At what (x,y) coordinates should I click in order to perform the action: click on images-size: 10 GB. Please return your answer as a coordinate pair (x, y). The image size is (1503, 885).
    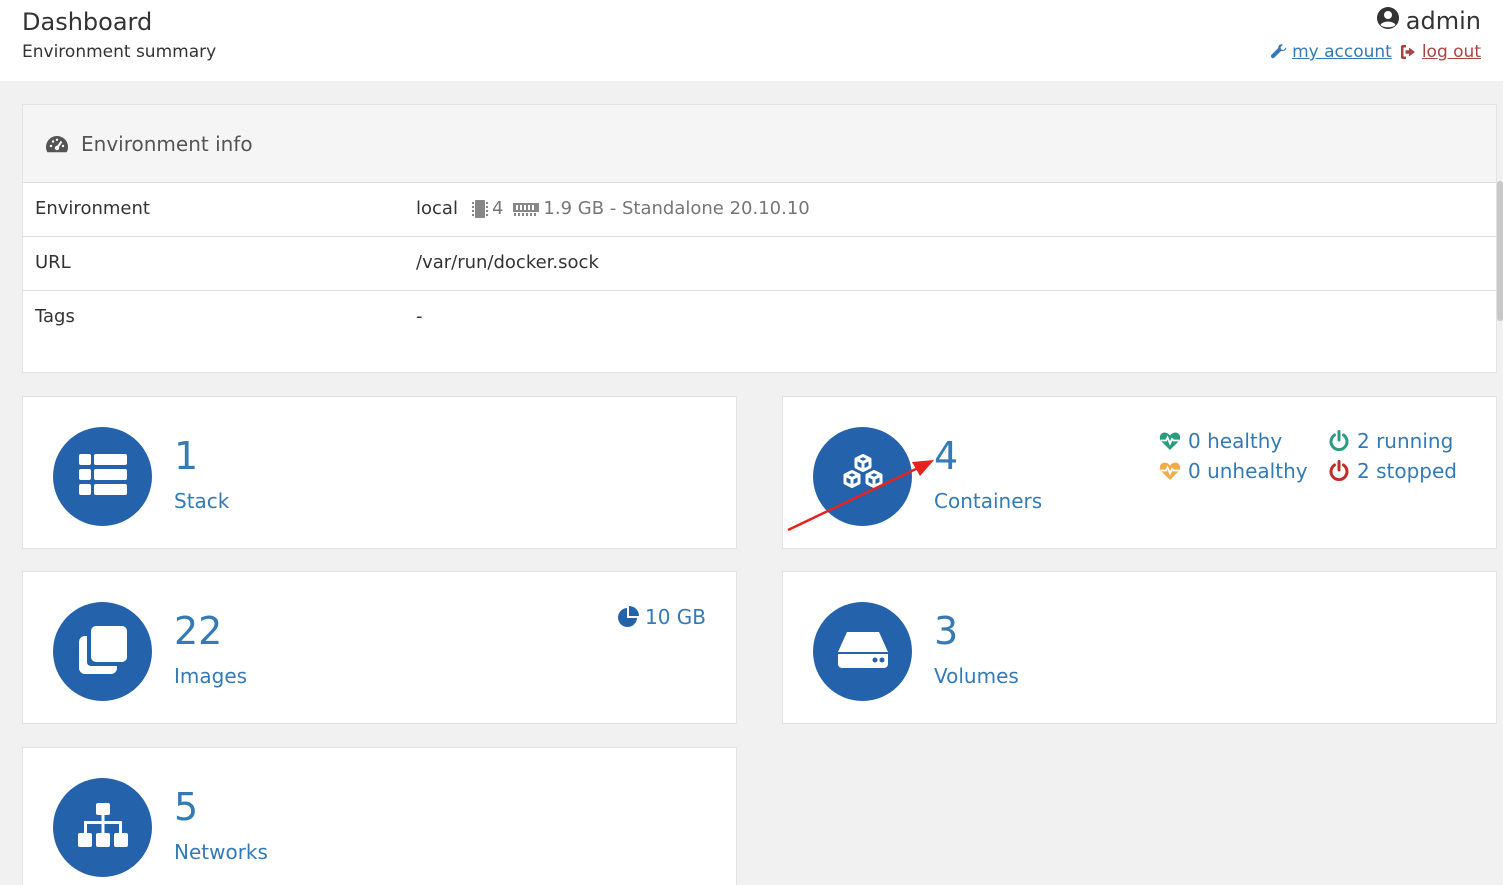
    Looking at the image, I should click on (661, 617).